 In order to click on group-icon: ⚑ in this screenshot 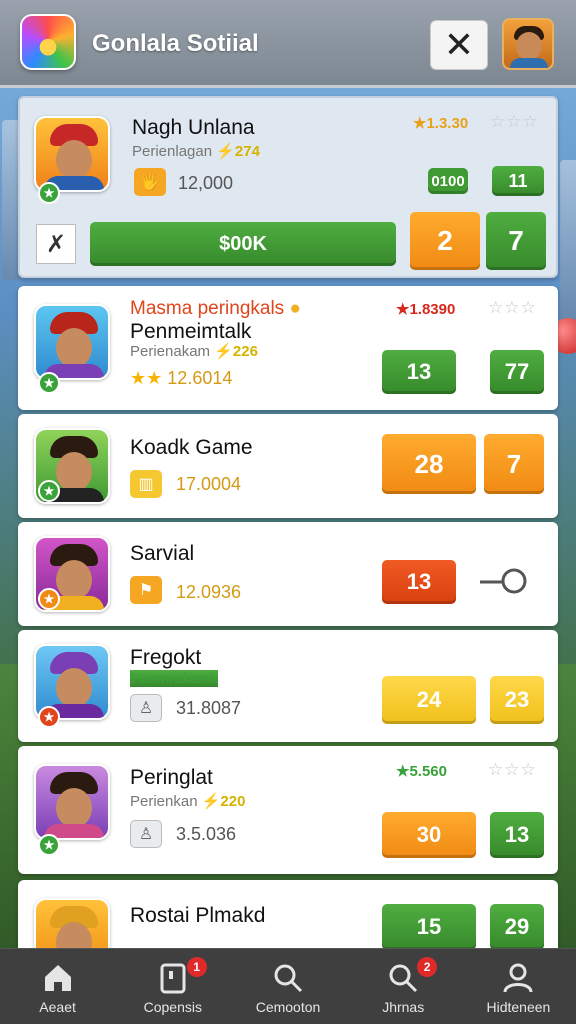, I will do `click(146, 590)`.